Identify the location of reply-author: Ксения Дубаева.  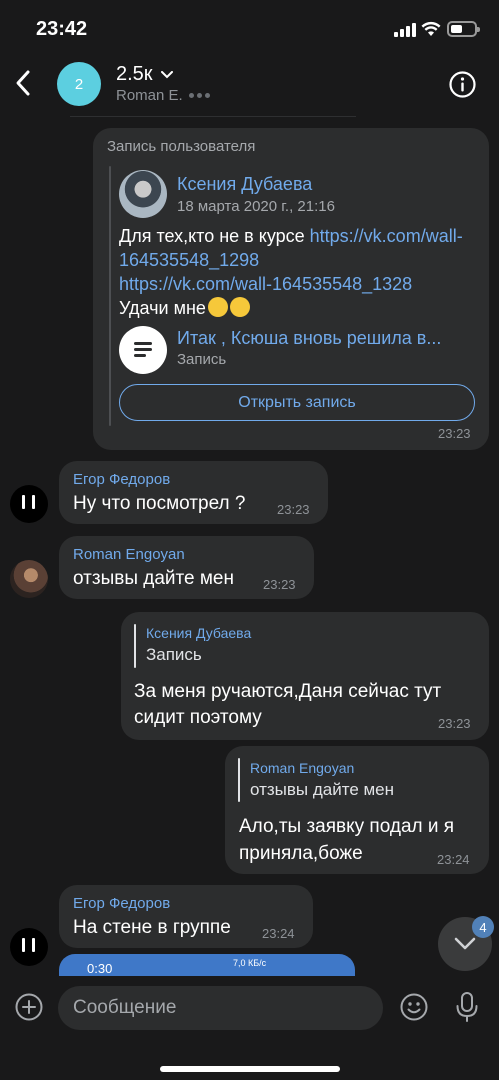
(199, 633).